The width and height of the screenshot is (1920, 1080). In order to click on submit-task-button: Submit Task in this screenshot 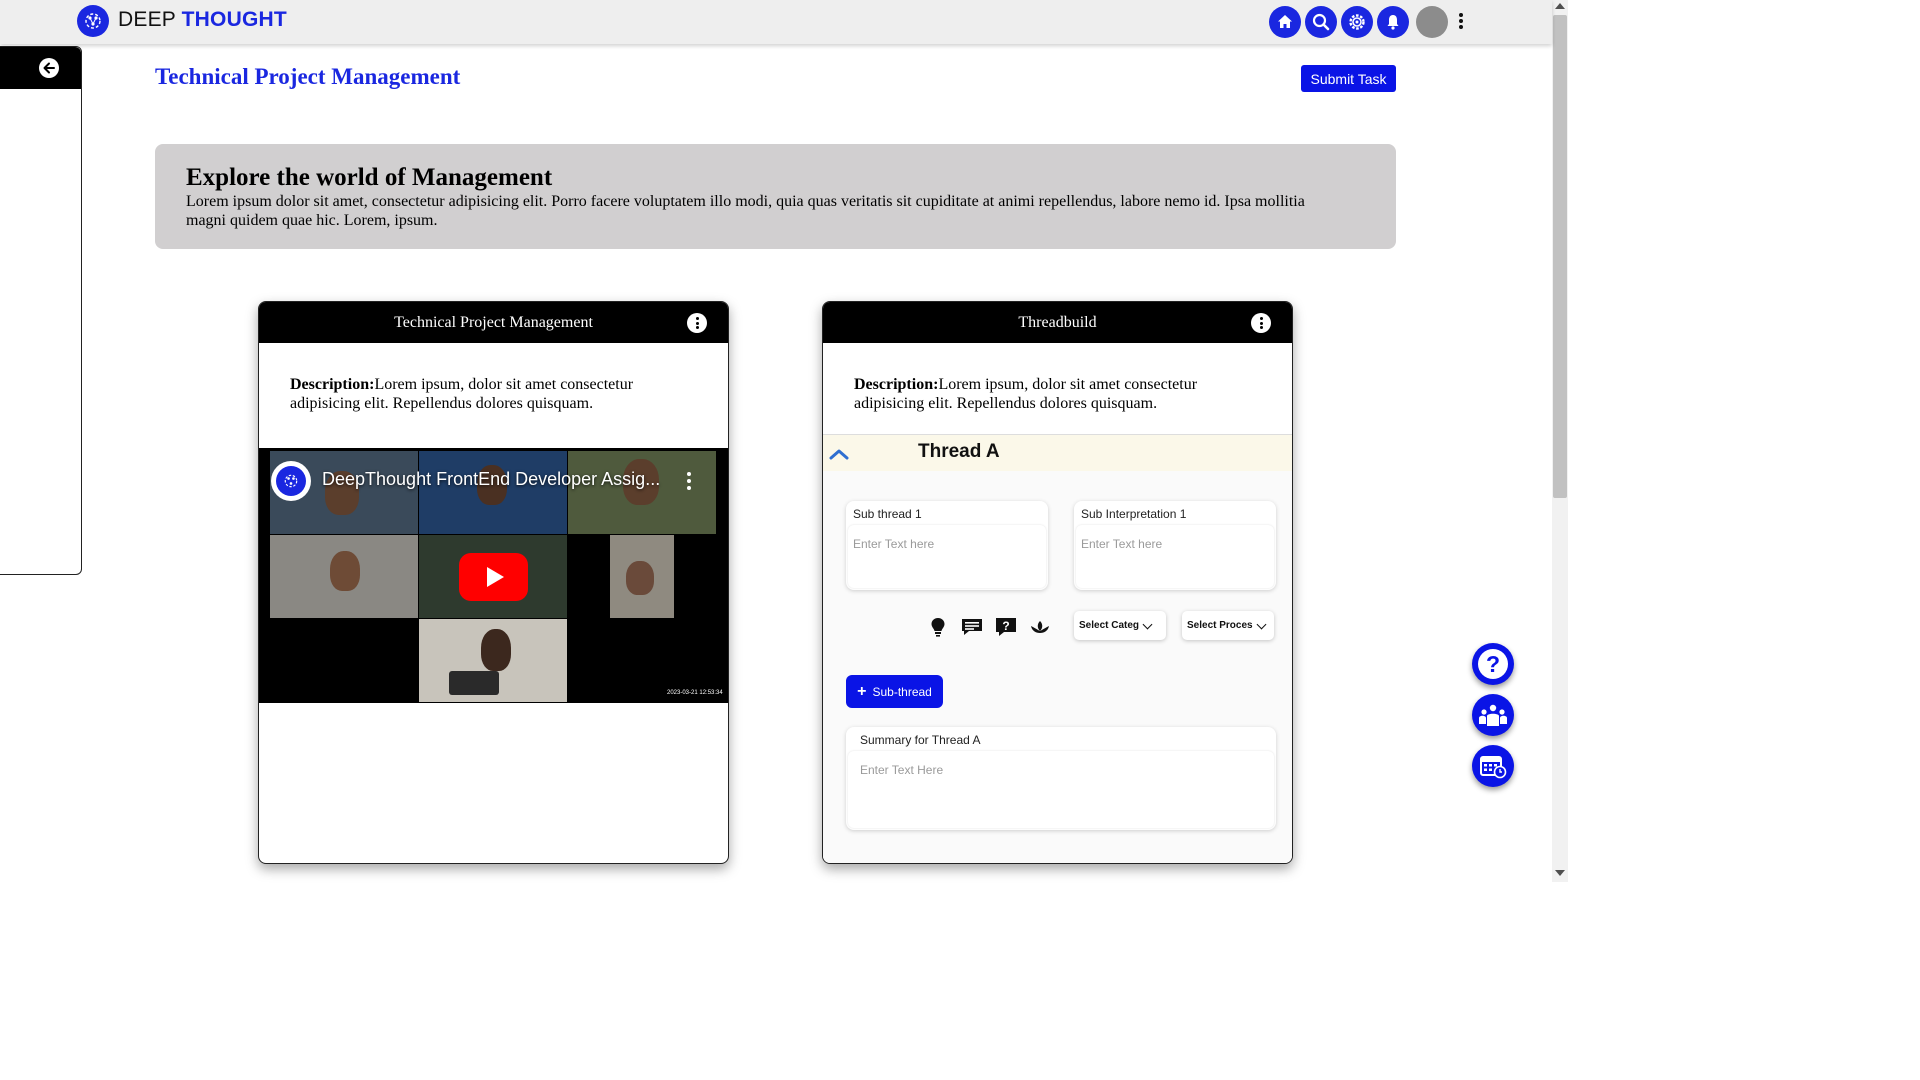, I will do `click(1348, 78)`.